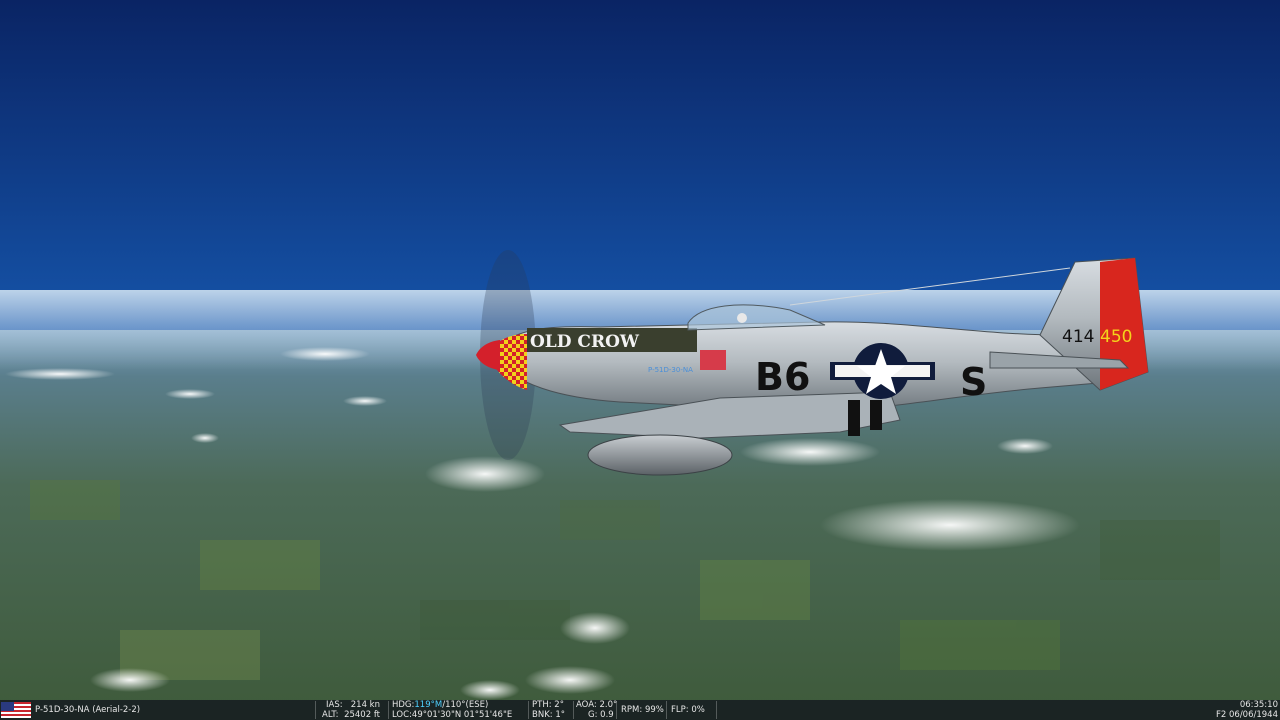 The width and height of the screenshot is (1280, 720). Describe the element at coordinates (698, 710) in the screenshot. I see `flp-value: 0%` at that location.